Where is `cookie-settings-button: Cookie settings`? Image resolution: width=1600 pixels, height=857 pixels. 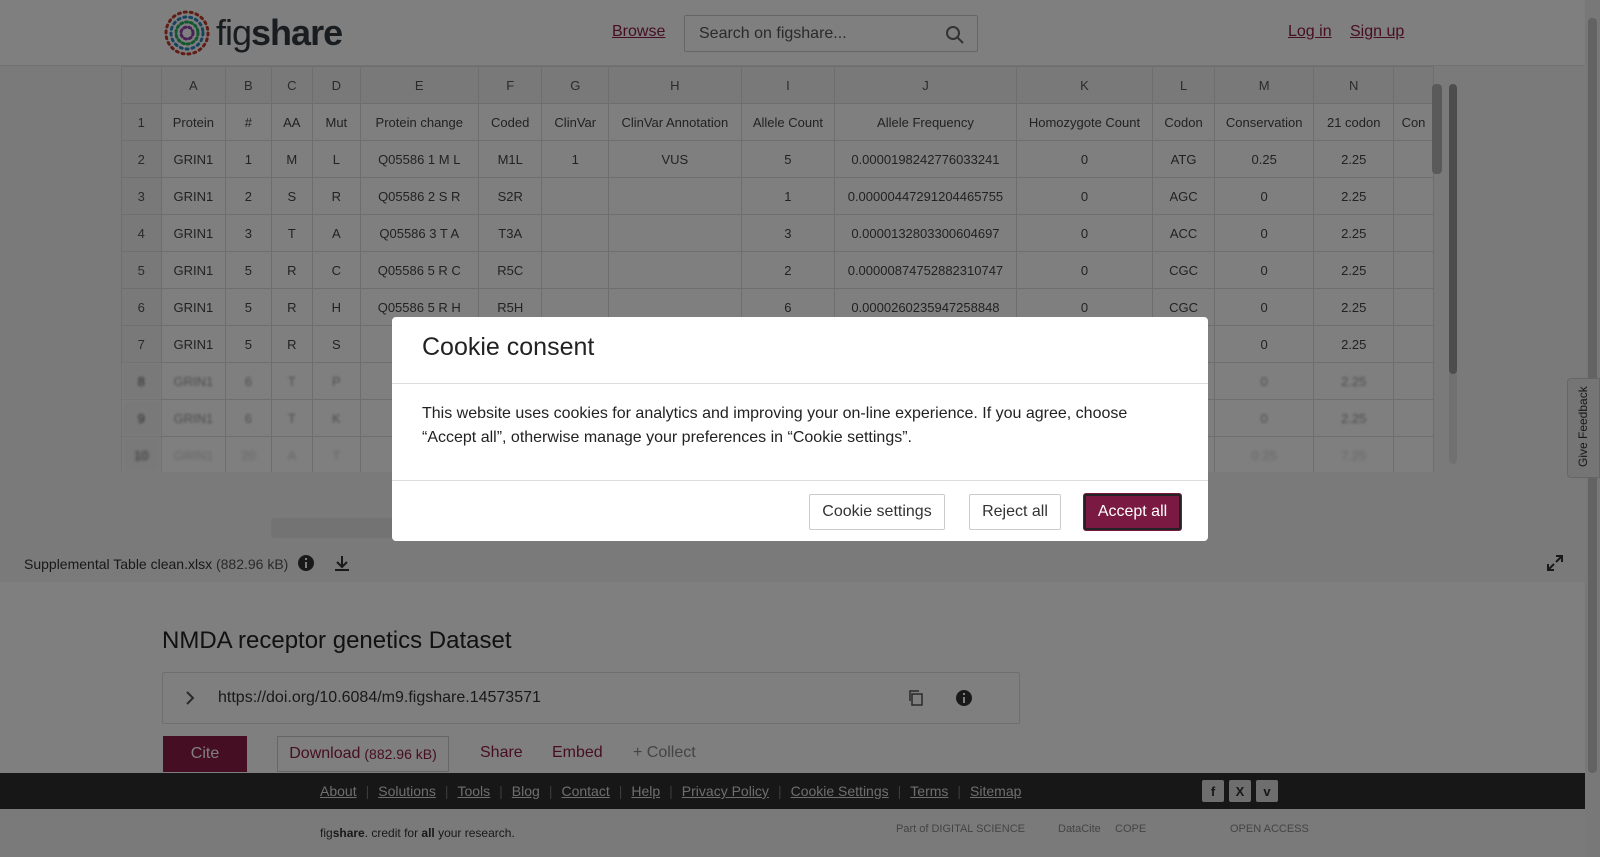
cookie-settings-button: Cookie settings is located at coordinates (877, 512).